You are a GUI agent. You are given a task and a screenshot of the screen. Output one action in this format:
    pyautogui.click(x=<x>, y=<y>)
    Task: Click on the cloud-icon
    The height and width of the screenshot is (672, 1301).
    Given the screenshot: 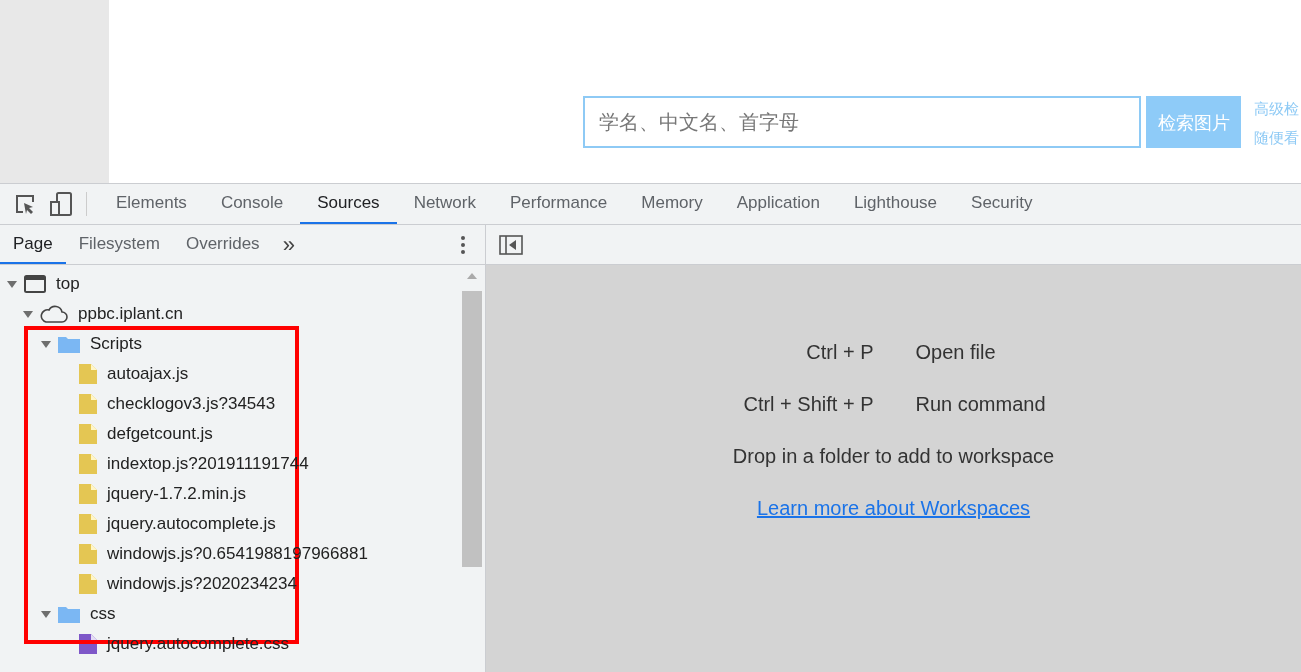 What is the action you would take?
    pyautogui.click(x=54, y=314)
    